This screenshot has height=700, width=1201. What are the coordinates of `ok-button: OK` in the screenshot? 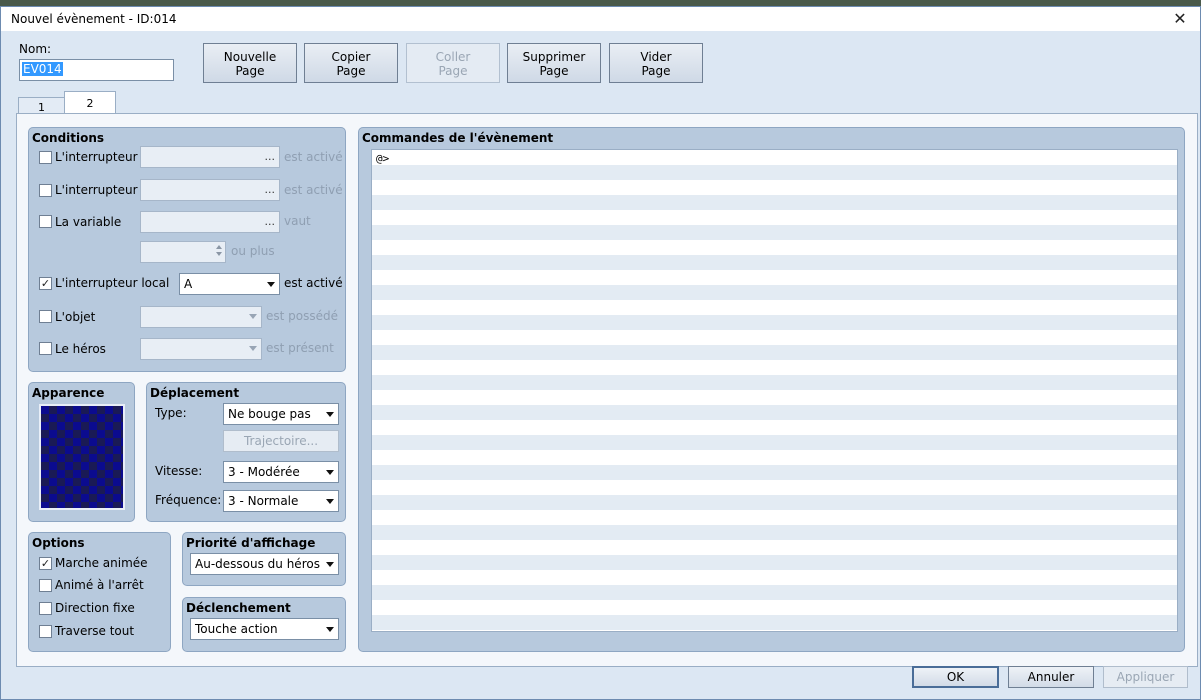 It's located at (955, 677).